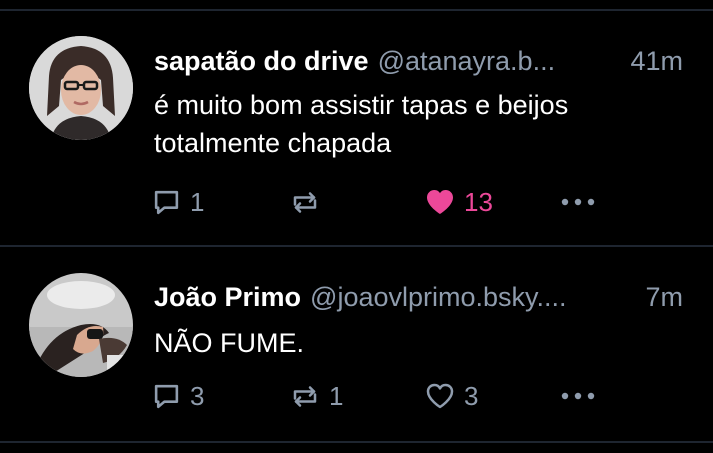 The height and width of the screenshot is (453, 713). I want to click on post-header: sapatão do drive @atanayra.b... 41m, so click(418, 61).